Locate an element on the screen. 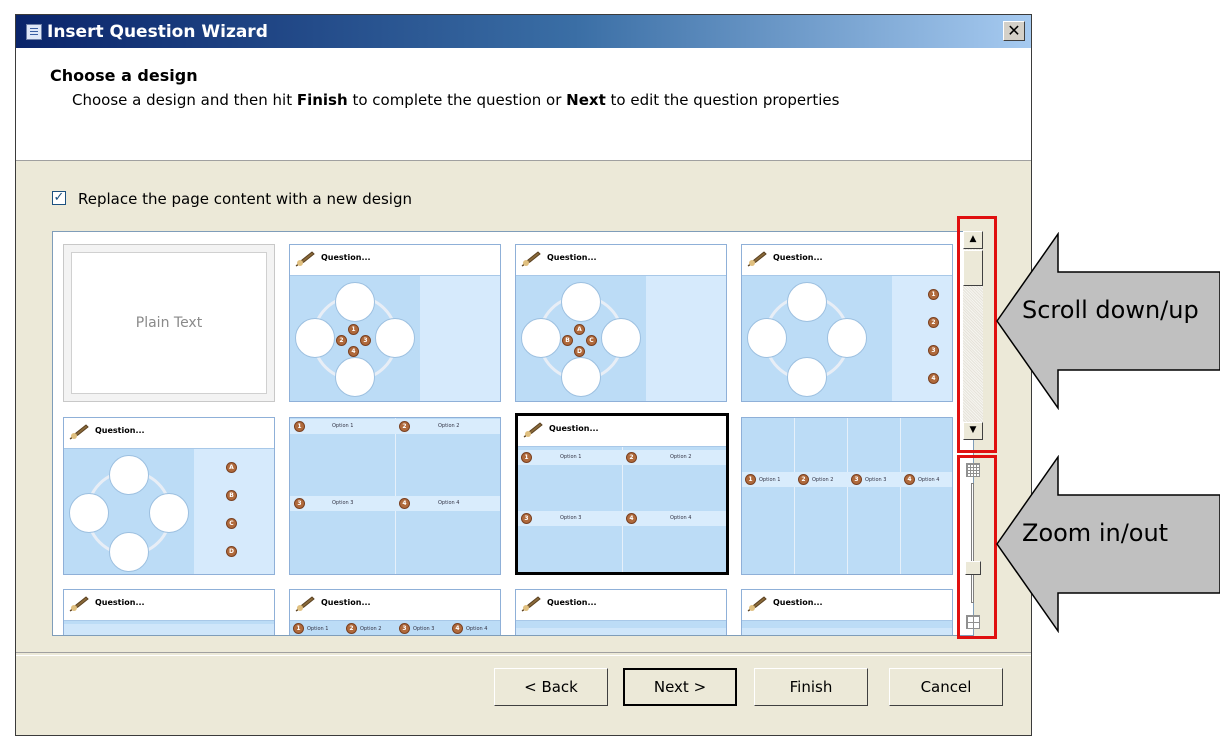  zoom-highlight-box is located at coordinates (977, 547).